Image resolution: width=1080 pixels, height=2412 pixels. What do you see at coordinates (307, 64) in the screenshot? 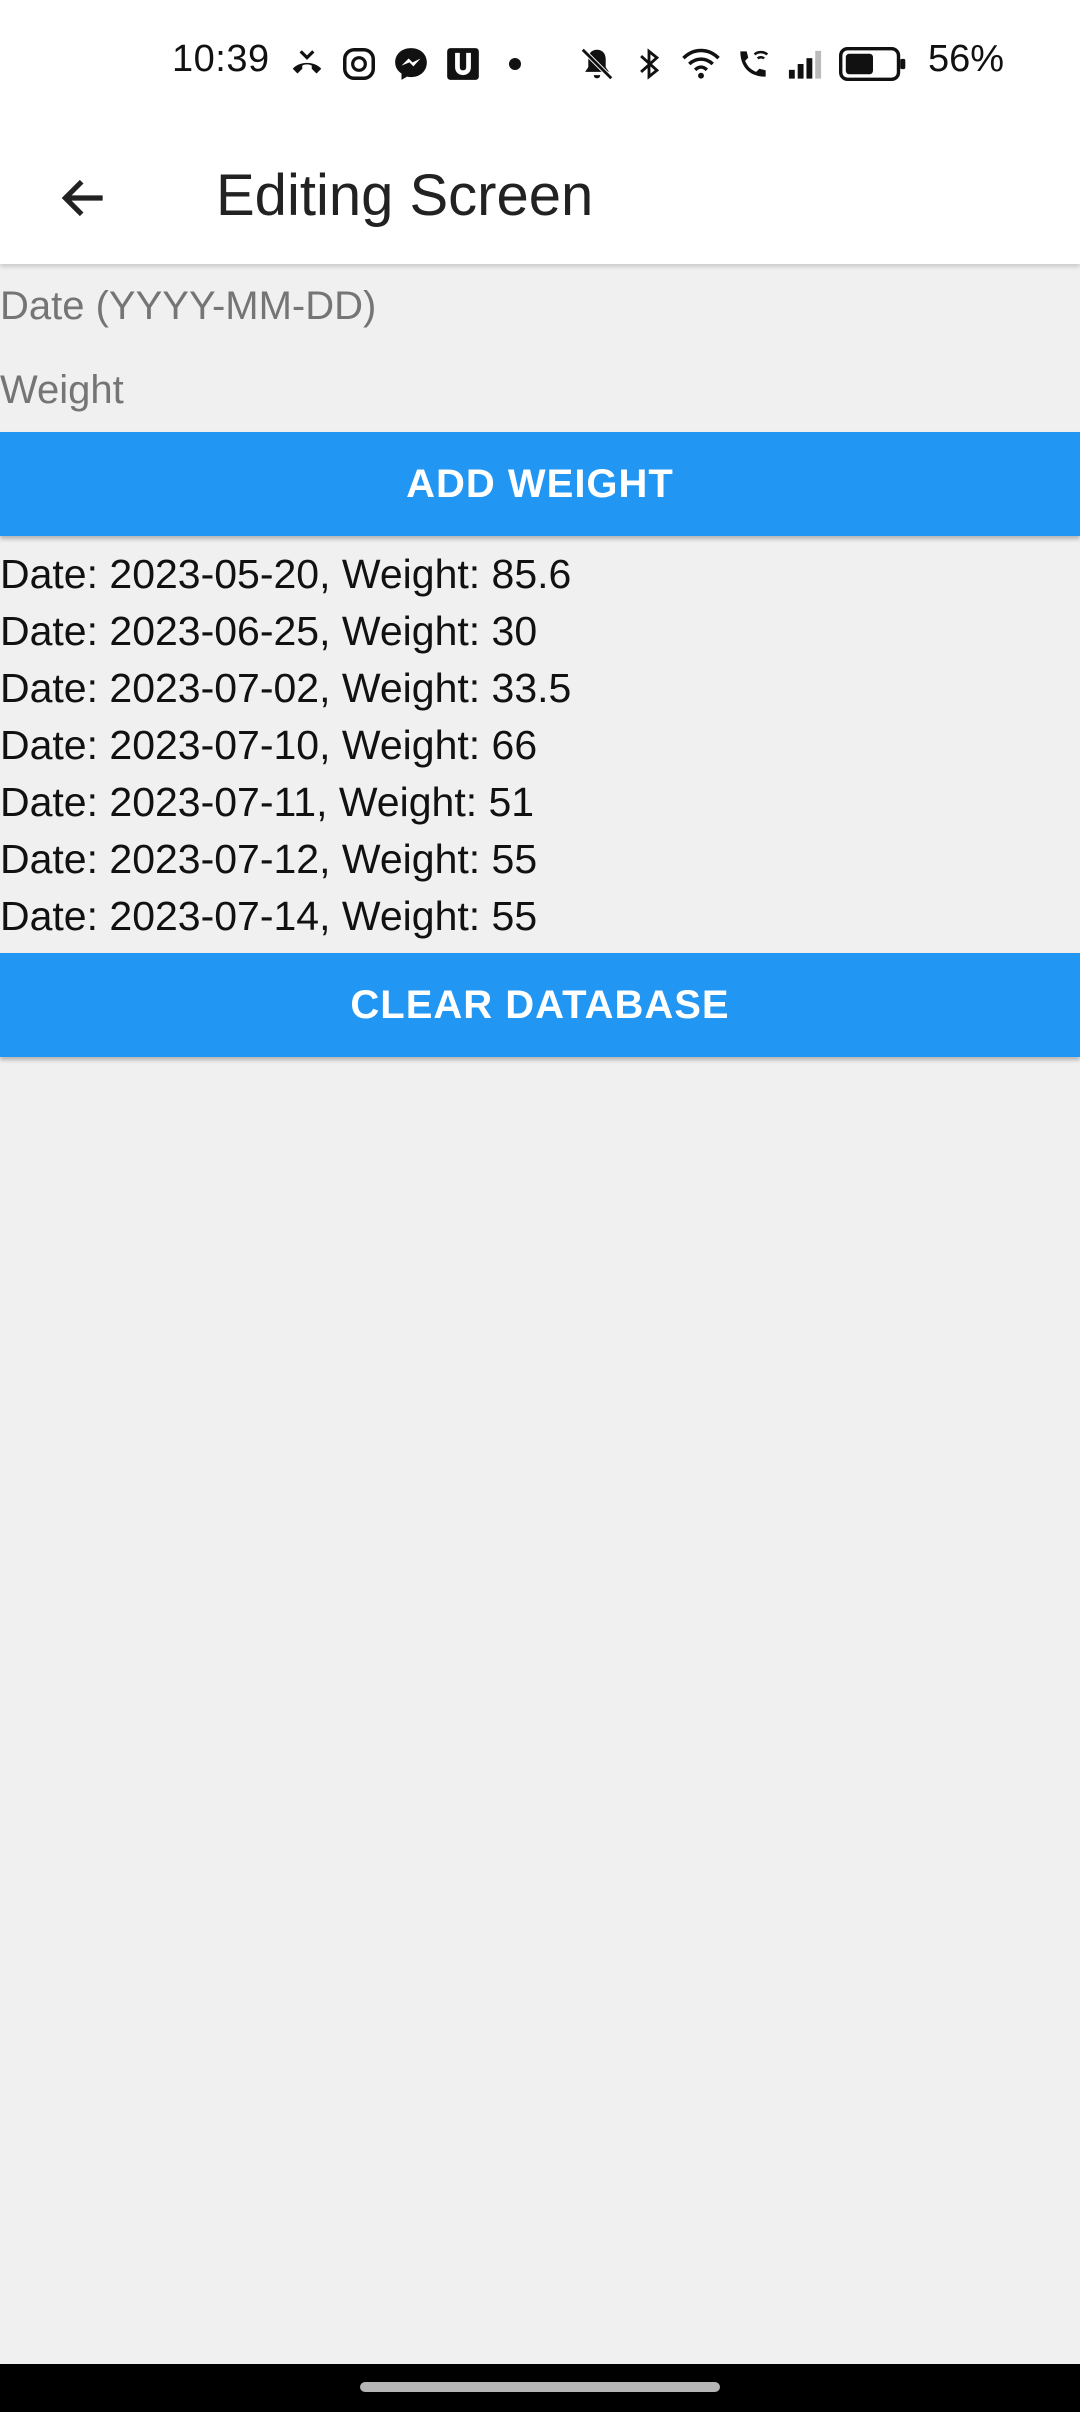
I see `missed-call-icon` at bounding box center [307, 64].